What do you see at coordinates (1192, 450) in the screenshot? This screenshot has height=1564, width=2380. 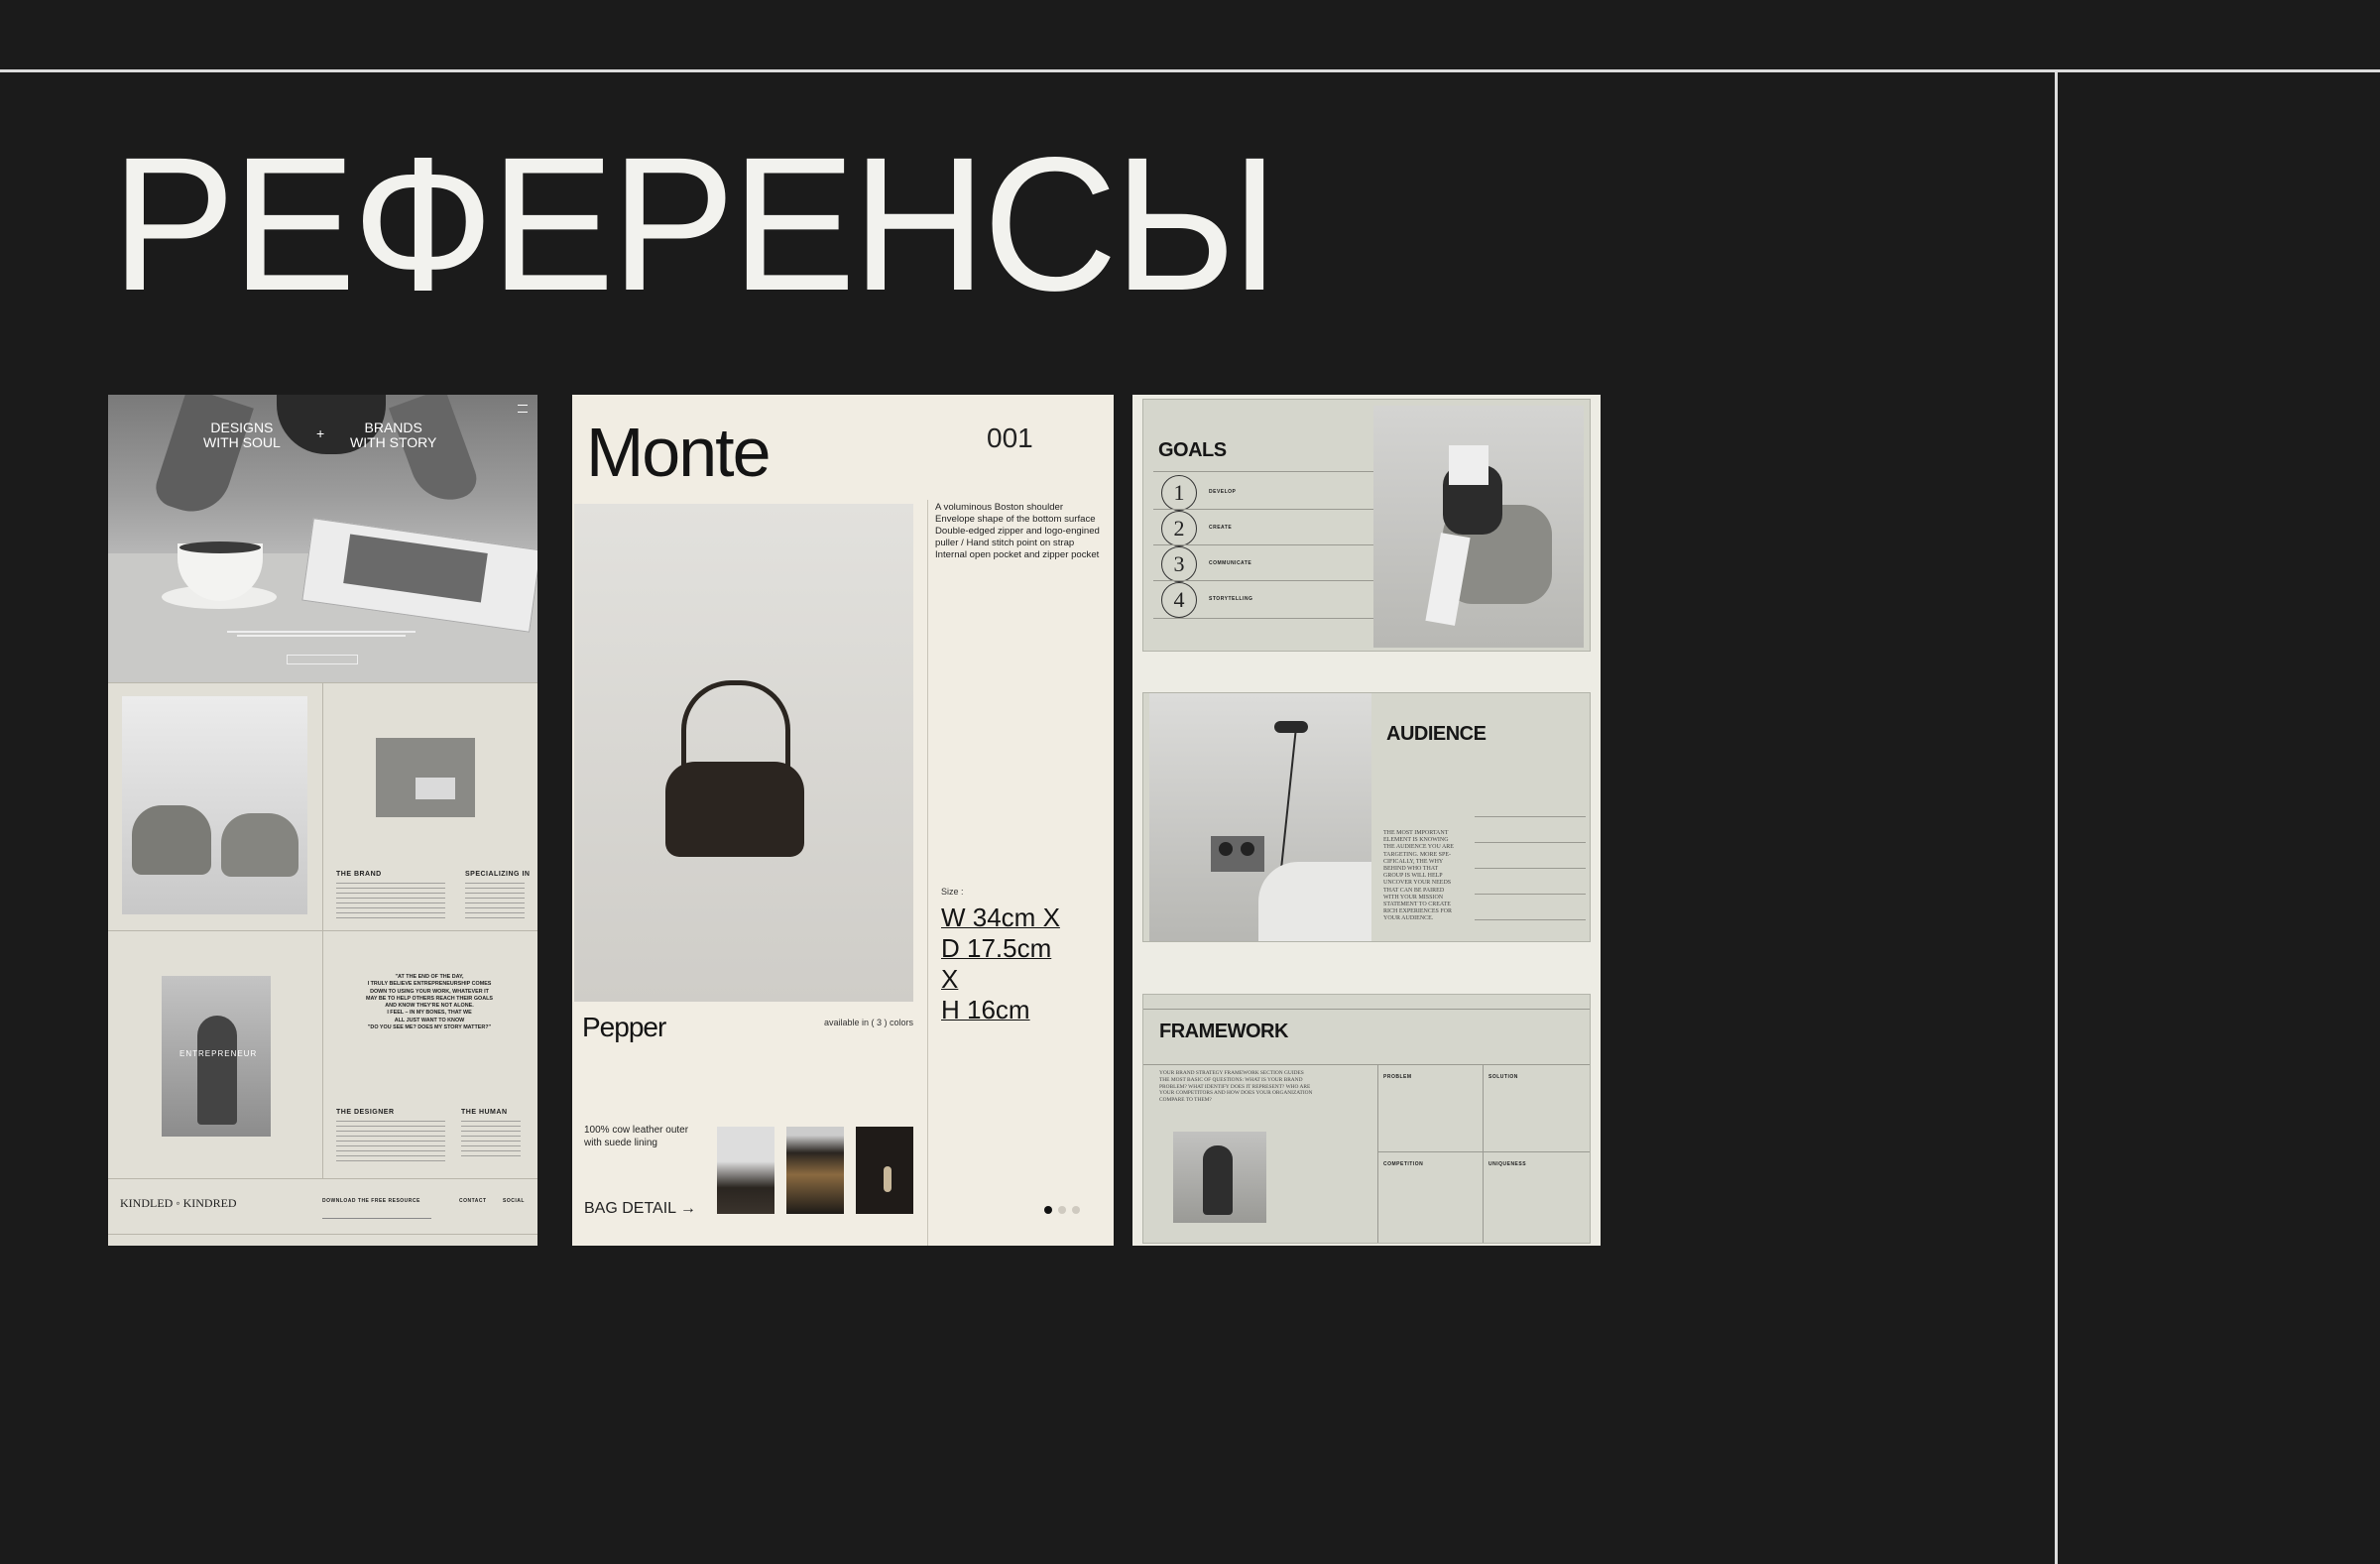 I see `goals-title: GOALS` at bounding box center [1192, 450].